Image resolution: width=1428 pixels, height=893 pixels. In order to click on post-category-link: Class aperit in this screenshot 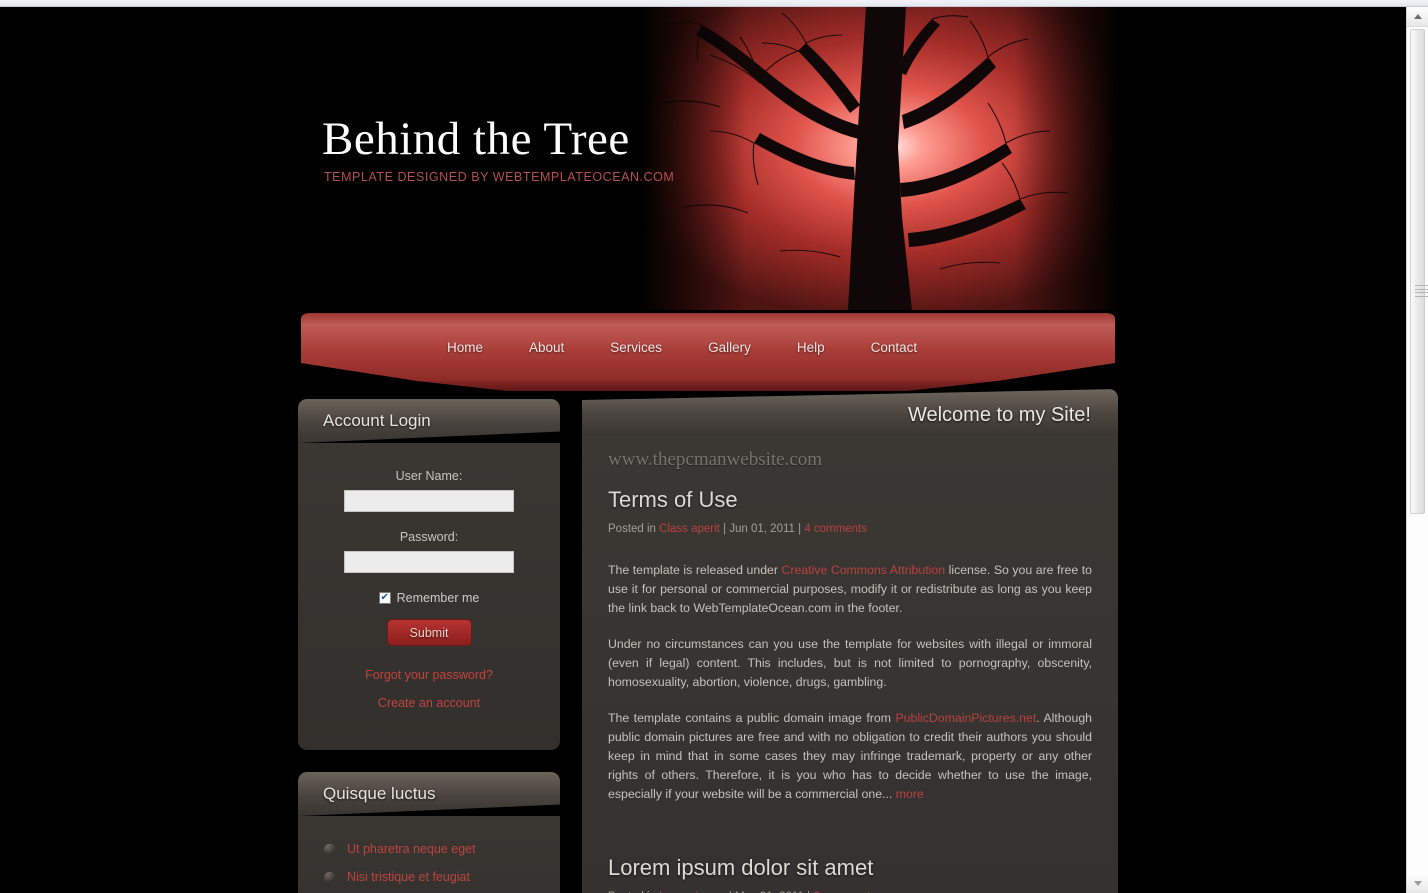, I will do `click(689, 529)`.